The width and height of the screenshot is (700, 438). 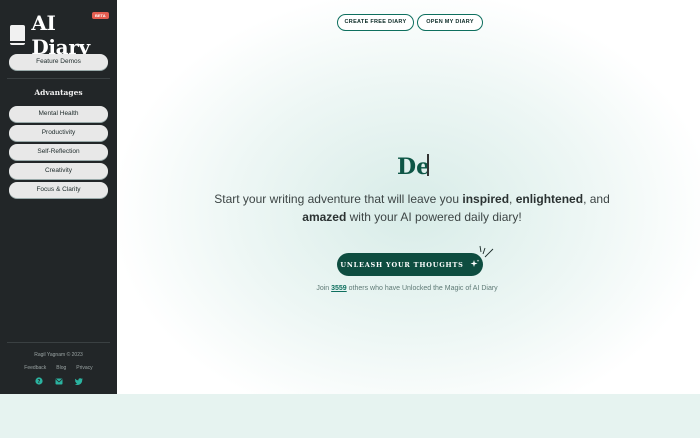 What do you see at coordinates (475, 265) in the screenshot?
I see `sparkle-icon` at bounding box center [475, 265].